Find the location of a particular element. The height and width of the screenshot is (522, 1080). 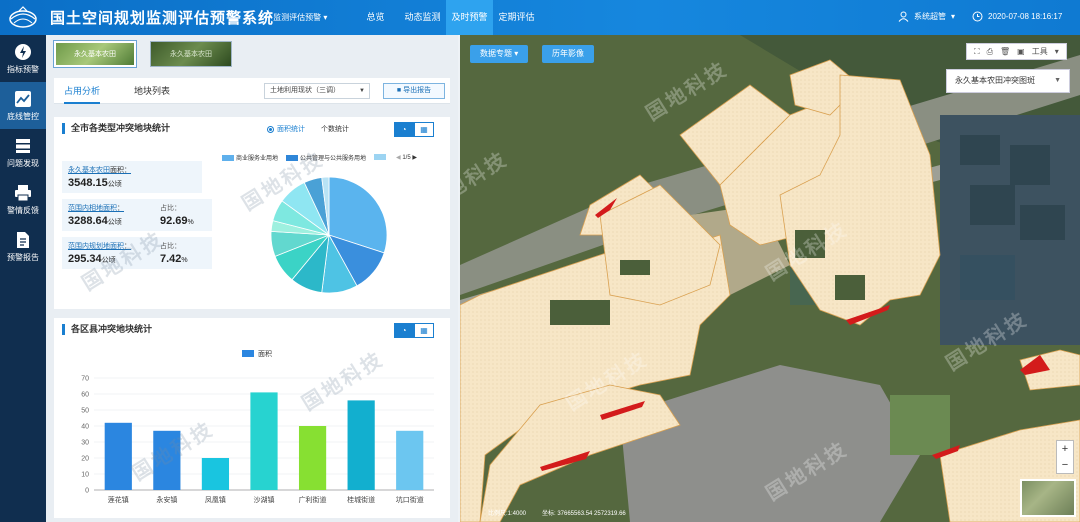

legend-item: 商业服务业用地 is located at coordinates (250, 157).